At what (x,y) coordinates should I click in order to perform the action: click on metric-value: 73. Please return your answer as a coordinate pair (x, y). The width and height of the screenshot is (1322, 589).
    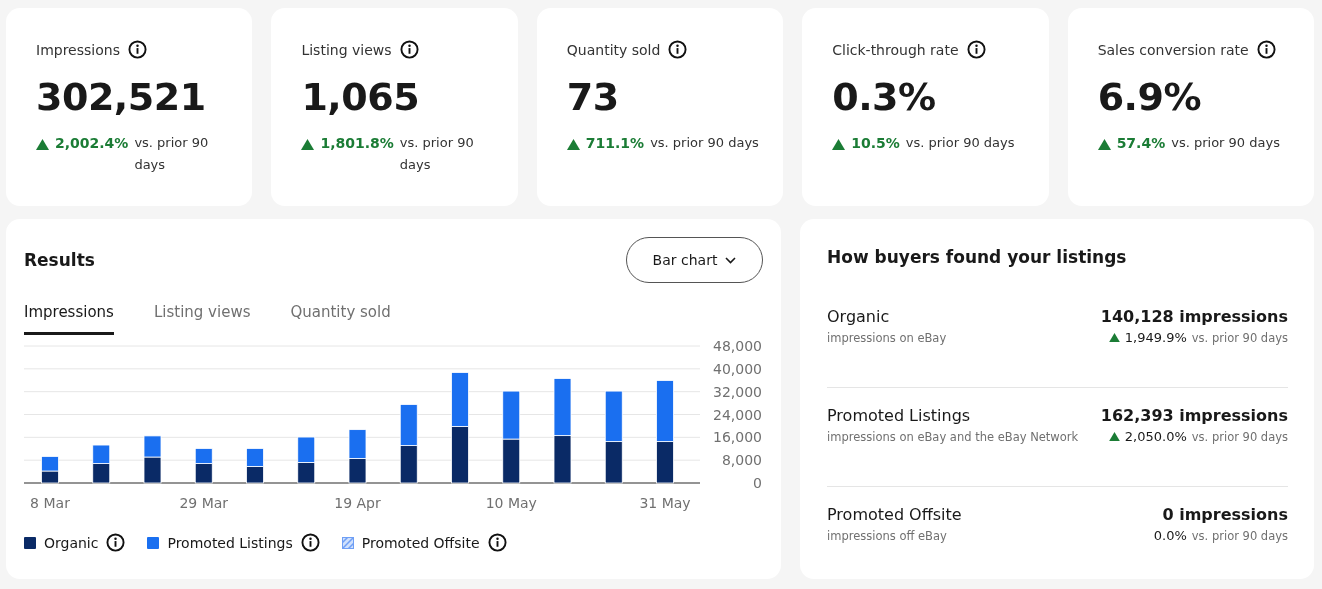
    Looking at the image, I should click on (593, 97).